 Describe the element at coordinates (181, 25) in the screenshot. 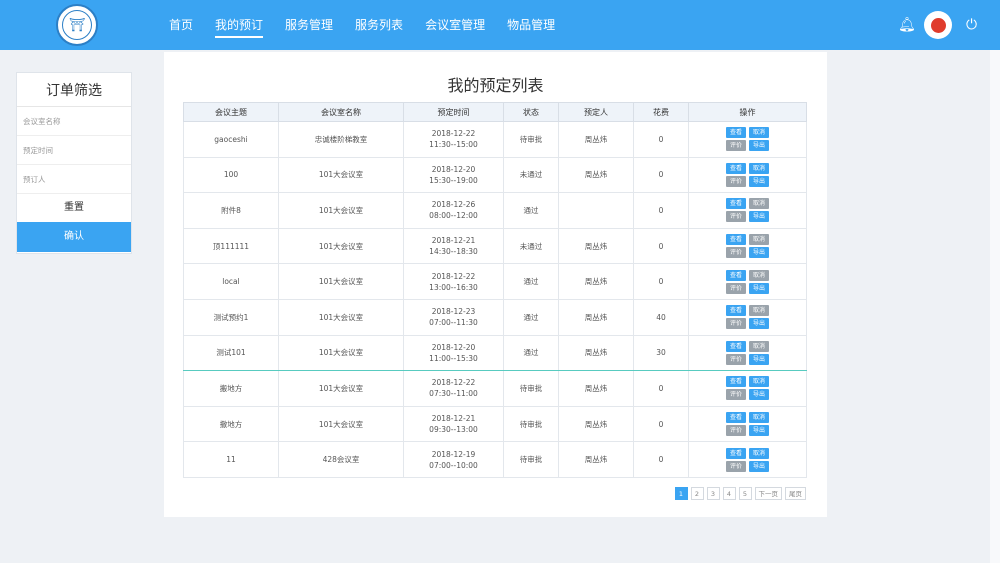

I see `nav-home: 首页` at that location.